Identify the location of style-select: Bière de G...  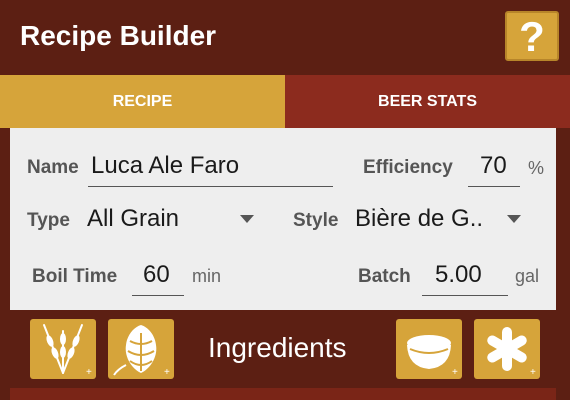
(419, 219).